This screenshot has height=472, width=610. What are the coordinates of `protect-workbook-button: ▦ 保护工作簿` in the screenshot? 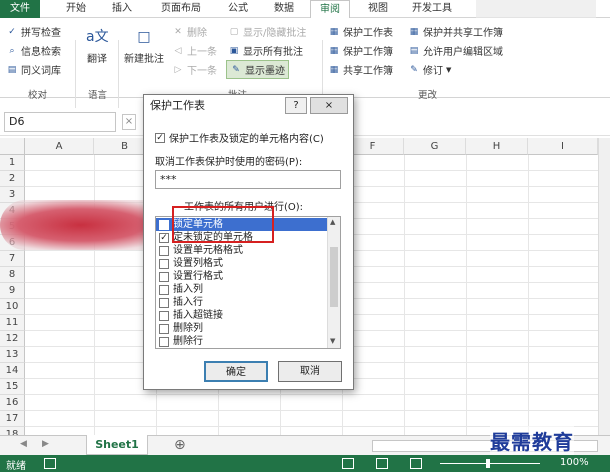 It's located at (360, 51).